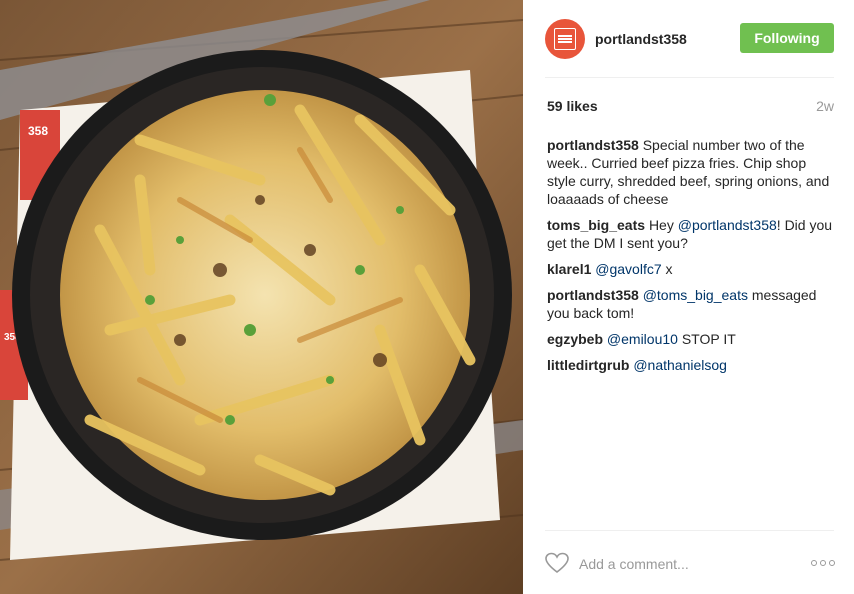 Image resolution: width=854 pixels, height=594 pixels. Describe the element at coordinates (688, 39) in the screenshot. I see `post-header: portlandst358 Following` at that location.